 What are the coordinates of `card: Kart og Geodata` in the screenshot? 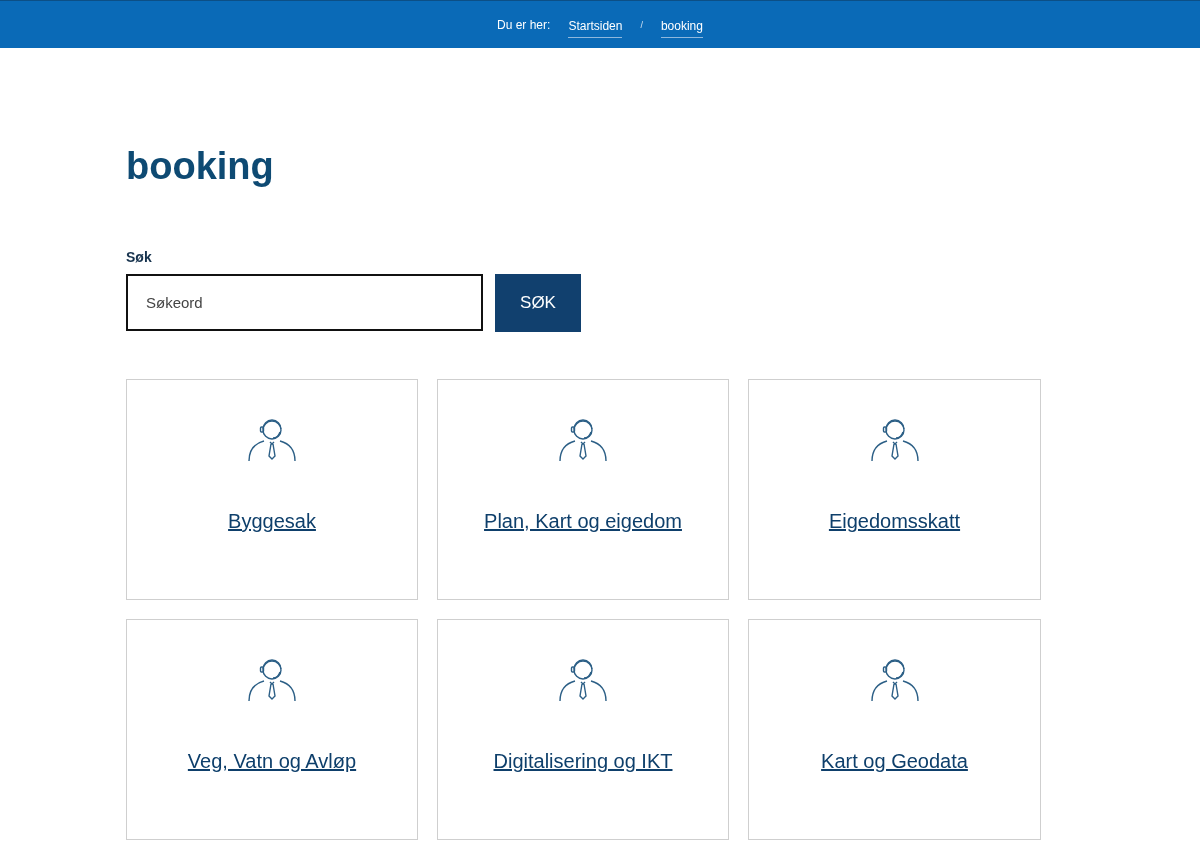 It's located at (894, 729).